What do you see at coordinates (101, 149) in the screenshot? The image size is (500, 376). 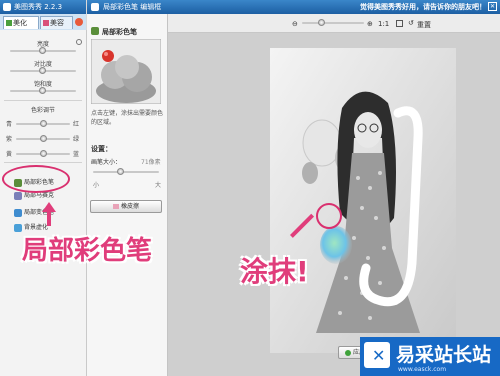 I see `settings-label: 设置：` at bounding box center [101, 149].